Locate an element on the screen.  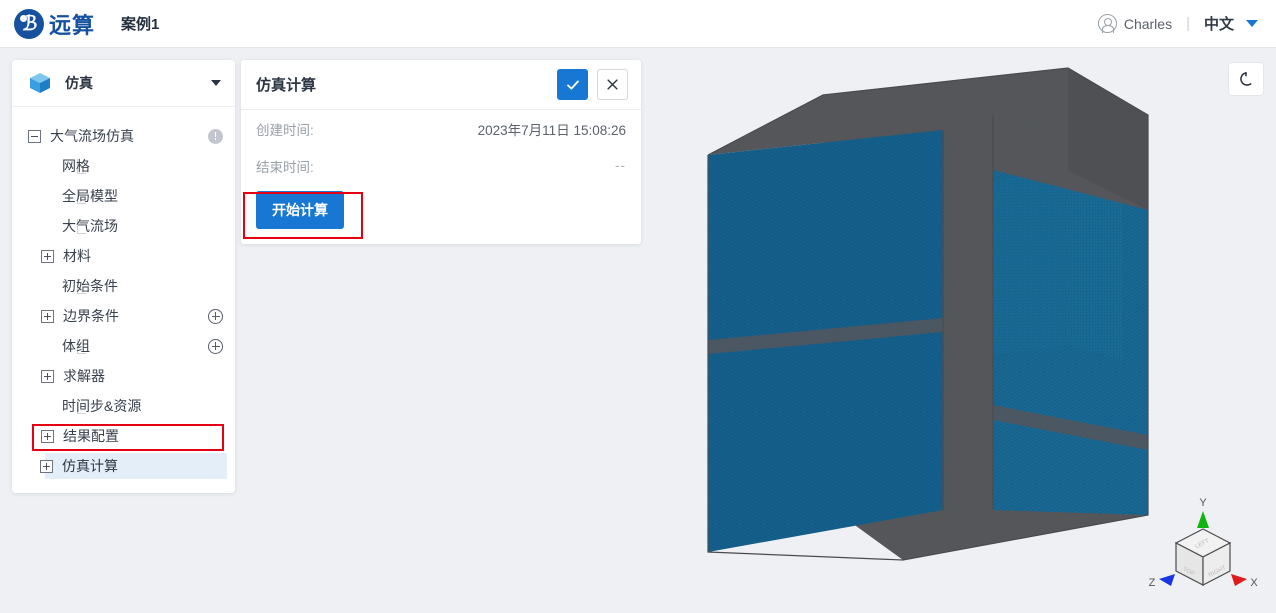
panel-field-value: -- is located at coordinates (620, 165).